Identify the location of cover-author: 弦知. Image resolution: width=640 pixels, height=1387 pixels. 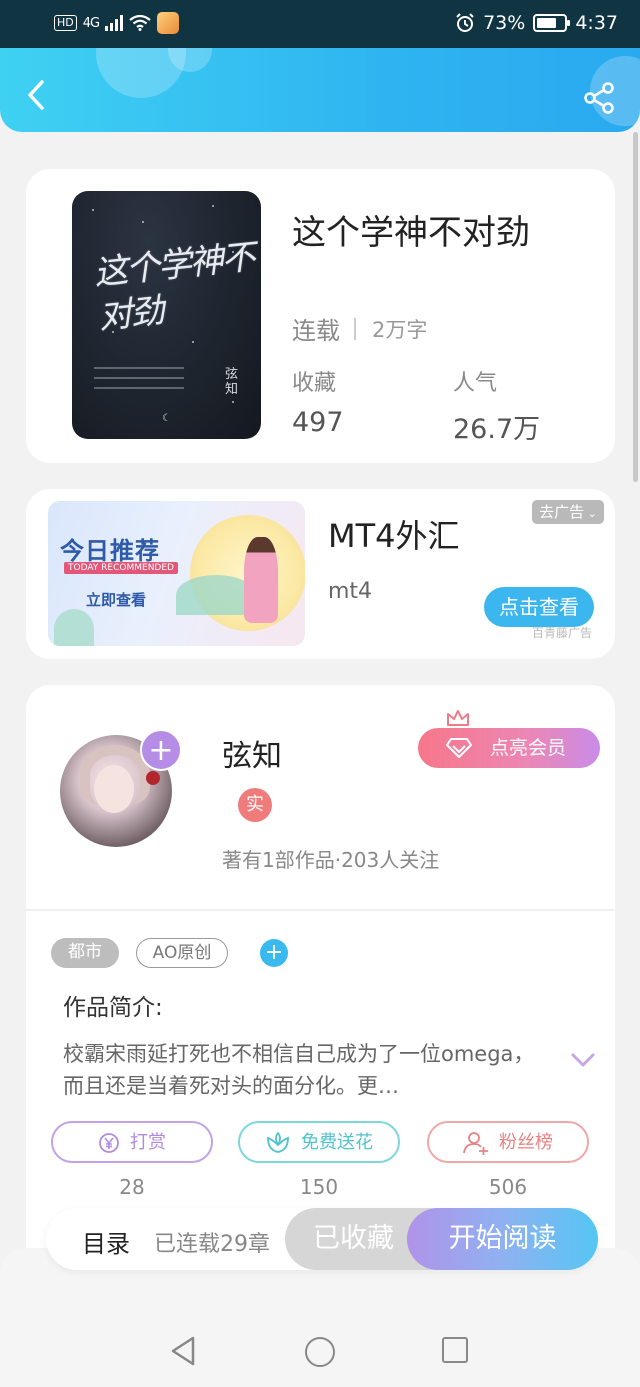
(232, 382).